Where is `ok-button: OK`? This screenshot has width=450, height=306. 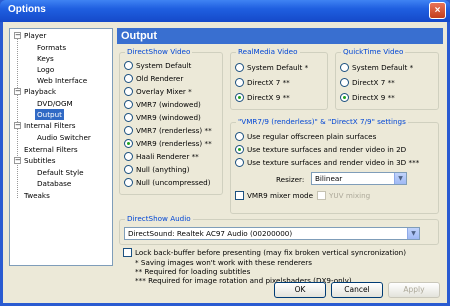 ok-button: OK is located at coordinates (300, 290).